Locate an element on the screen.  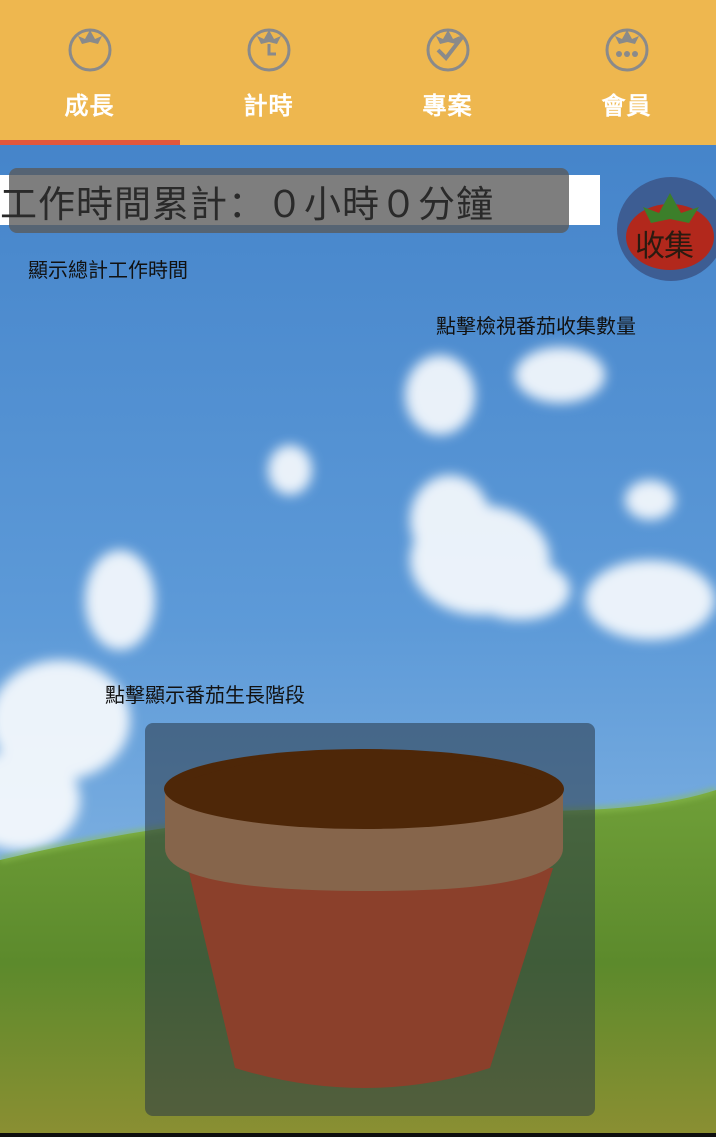
tab-label: 會員 is located at coordinates (626, 106).